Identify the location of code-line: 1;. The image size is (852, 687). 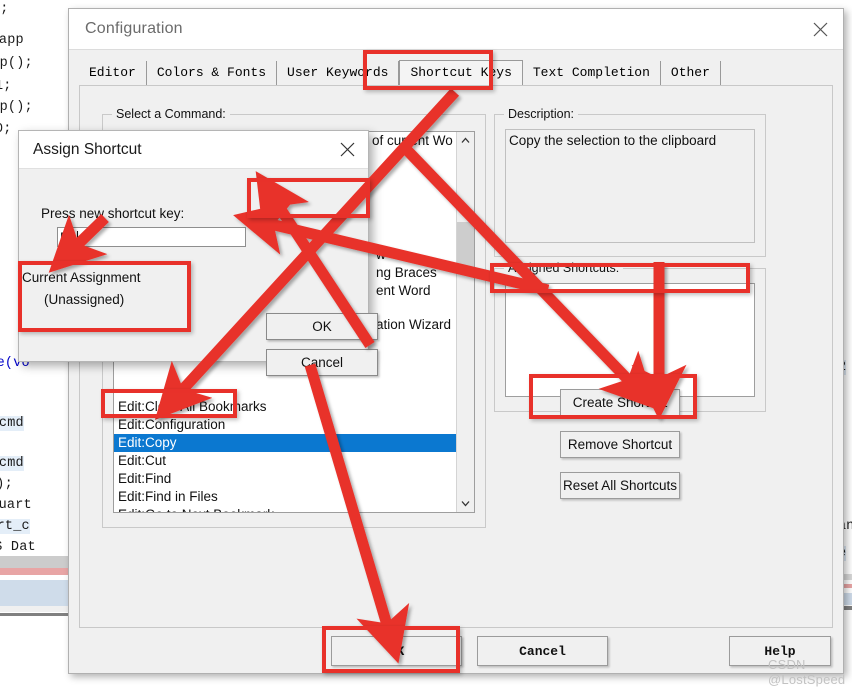
(6, 86).